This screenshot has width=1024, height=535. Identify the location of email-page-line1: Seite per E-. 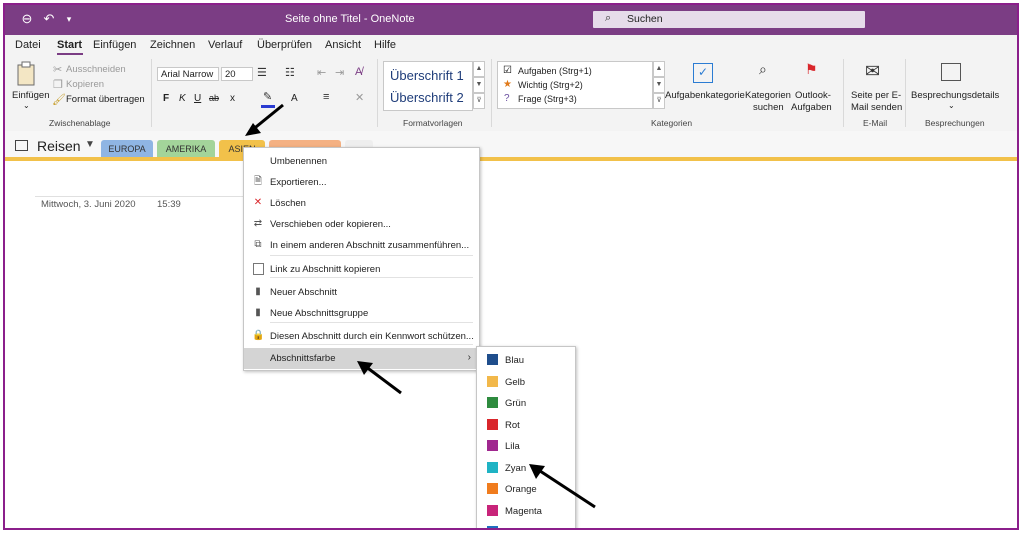
(876, 95).